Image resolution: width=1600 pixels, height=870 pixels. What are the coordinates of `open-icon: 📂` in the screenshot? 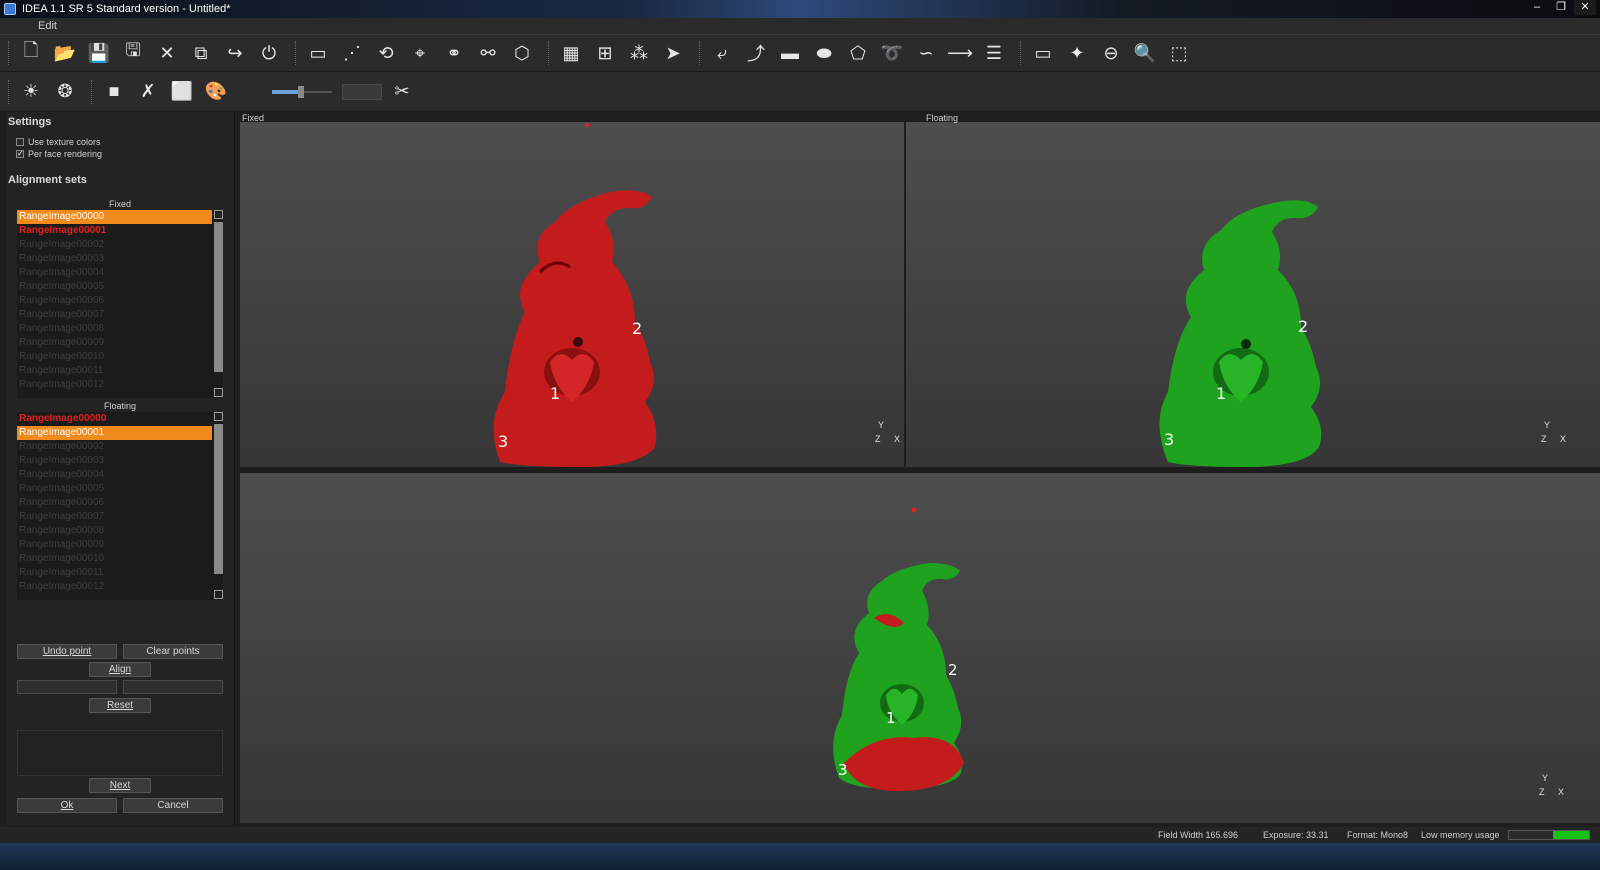 It's located at (65, 53).